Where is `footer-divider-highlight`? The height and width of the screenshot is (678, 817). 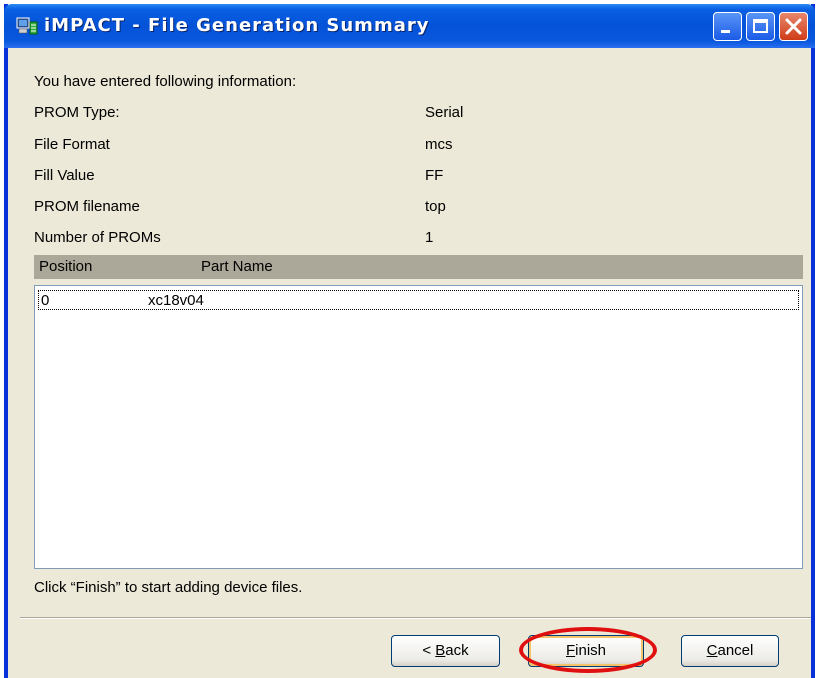 footer-divider-highlight is located at coordinates (415, 618).